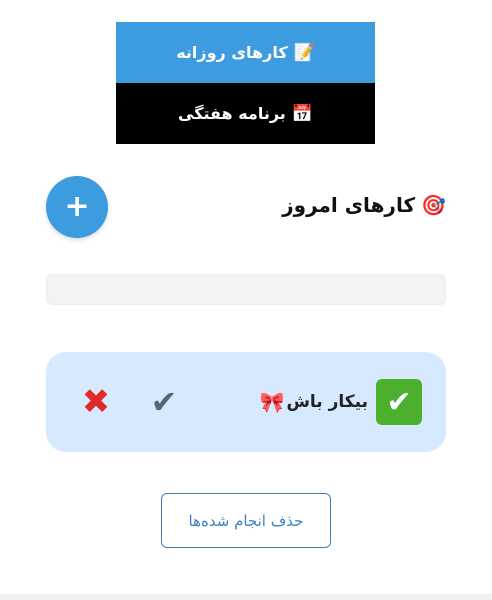 The image size is (492, 600). I want to click on page-title: 🎯 کارهای امروز, so click(364, 205).